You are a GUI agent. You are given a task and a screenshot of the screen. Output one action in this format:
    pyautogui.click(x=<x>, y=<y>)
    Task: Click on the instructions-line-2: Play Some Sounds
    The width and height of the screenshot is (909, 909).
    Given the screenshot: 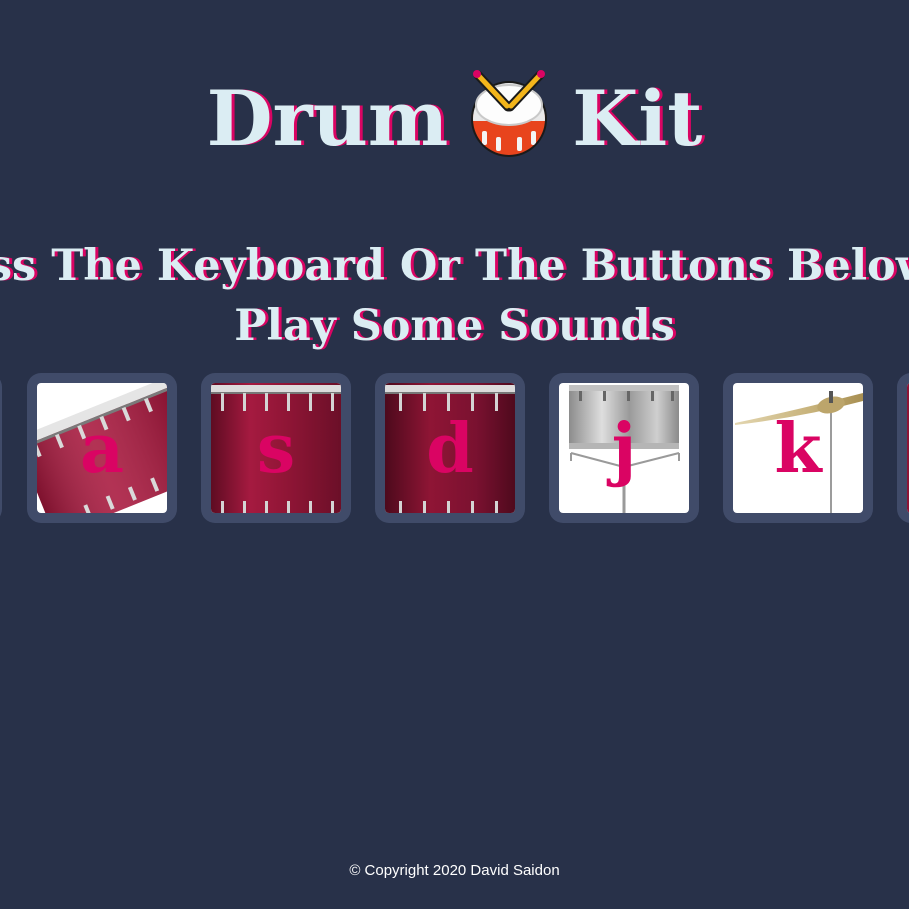 What is the action you would take?
    pyautogui.click(x=454, y=325)
    